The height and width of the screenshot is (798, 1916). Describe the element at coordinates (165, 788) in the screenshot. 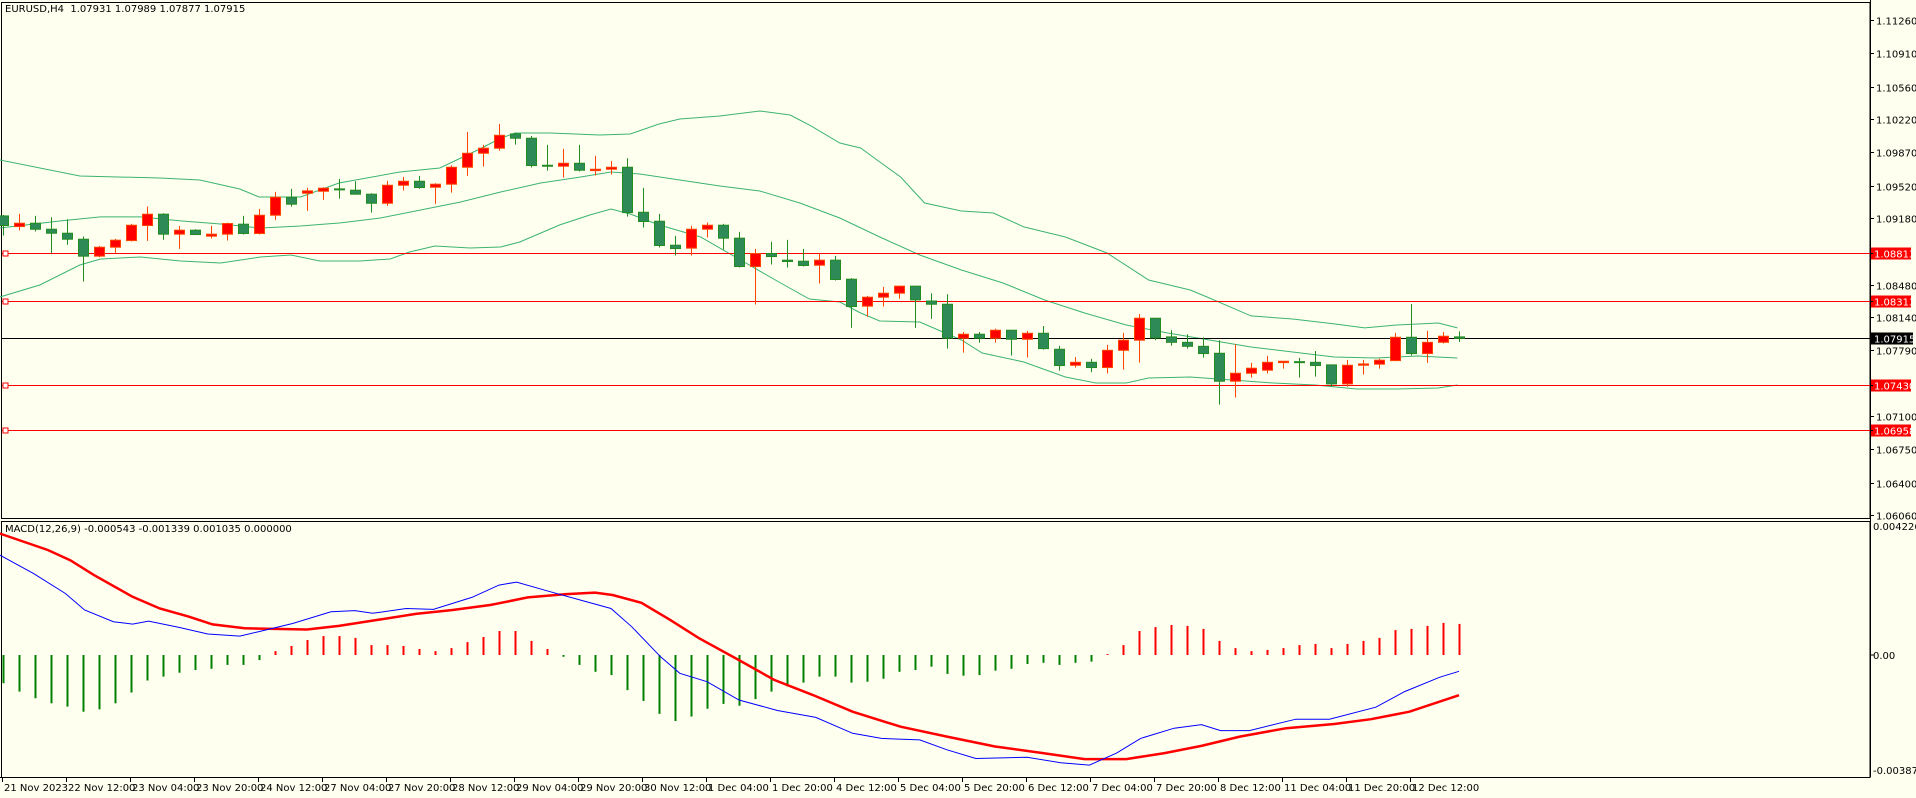

I see `time-tick-label: 23 Nov 04:00` at that location.